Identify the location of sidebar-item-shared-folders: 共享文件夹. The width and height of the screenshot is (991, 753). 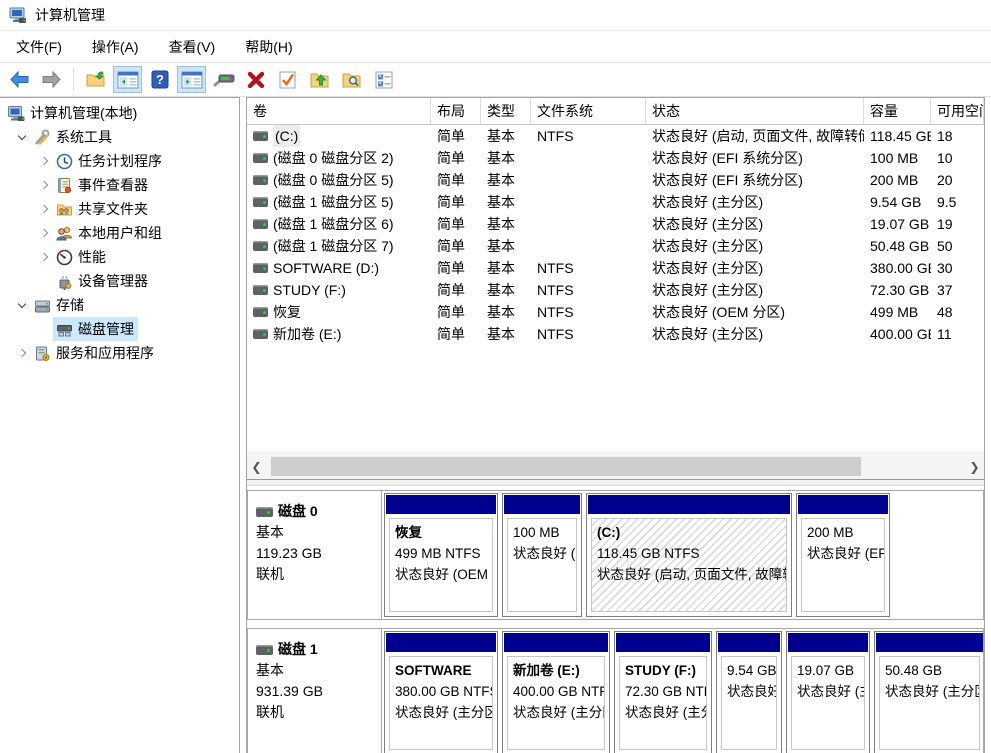
(119, 209).